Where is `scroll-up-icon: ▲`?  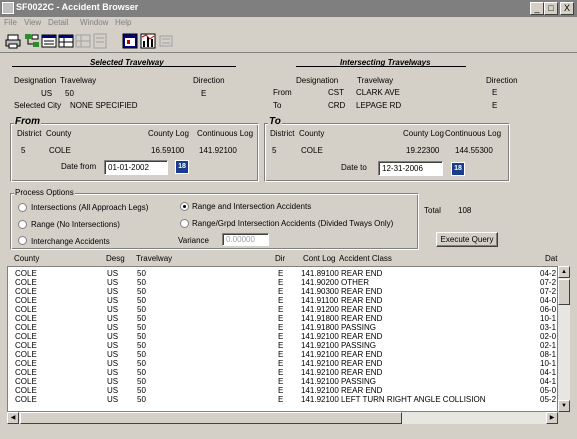 scroll-up-icon: ▲ is located at coordinates (564, 272).